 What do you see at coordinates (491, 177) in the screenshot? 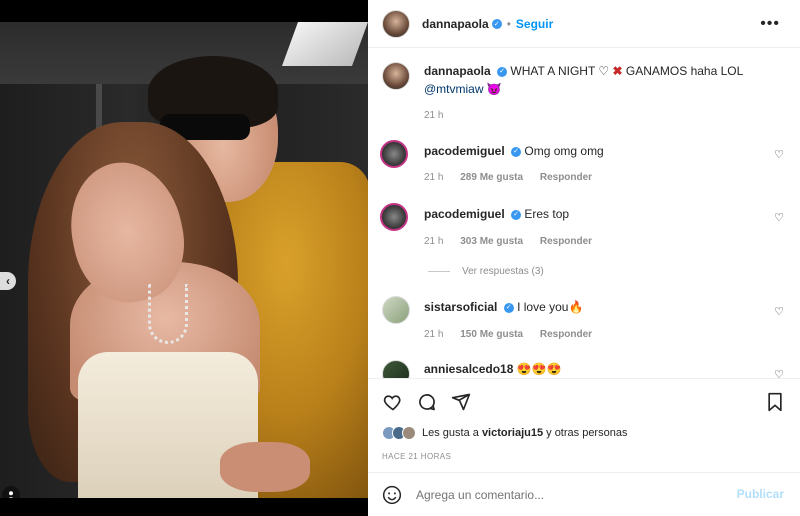
I see `comment-likes: 289 Me gusta` at bounding box center [491, 177].